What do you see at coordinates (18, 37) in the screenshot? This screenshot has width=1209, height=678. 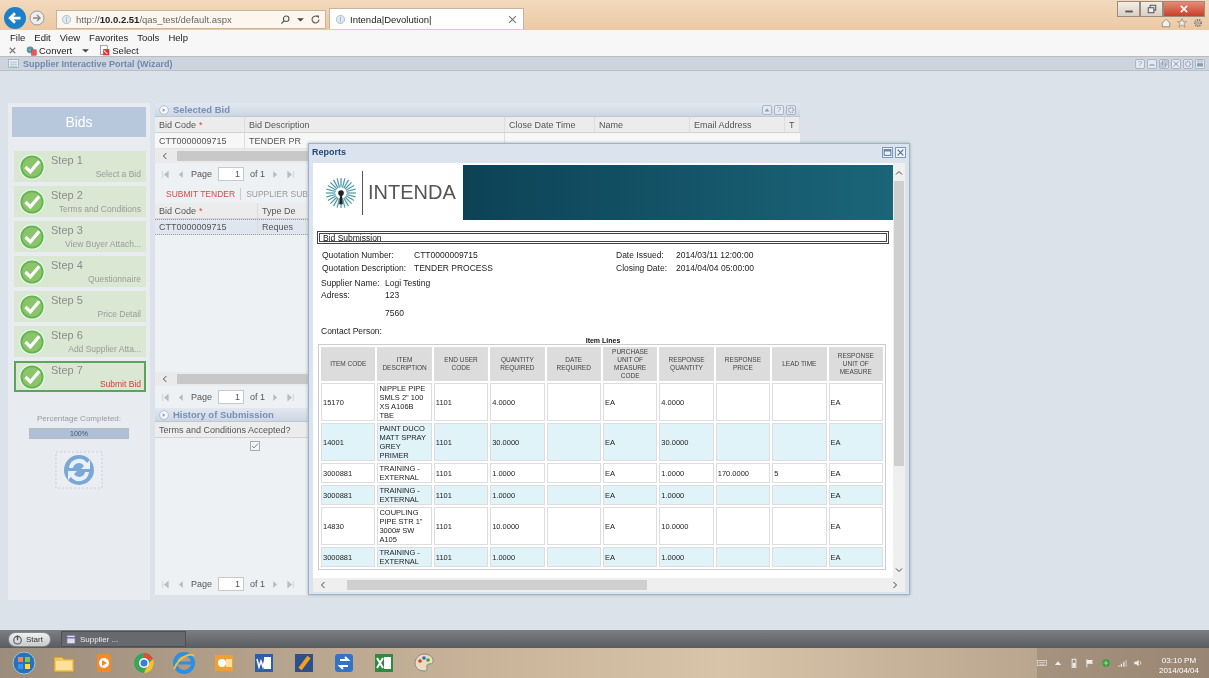 I see `menu-item: File` at bounding box center [18, 37].